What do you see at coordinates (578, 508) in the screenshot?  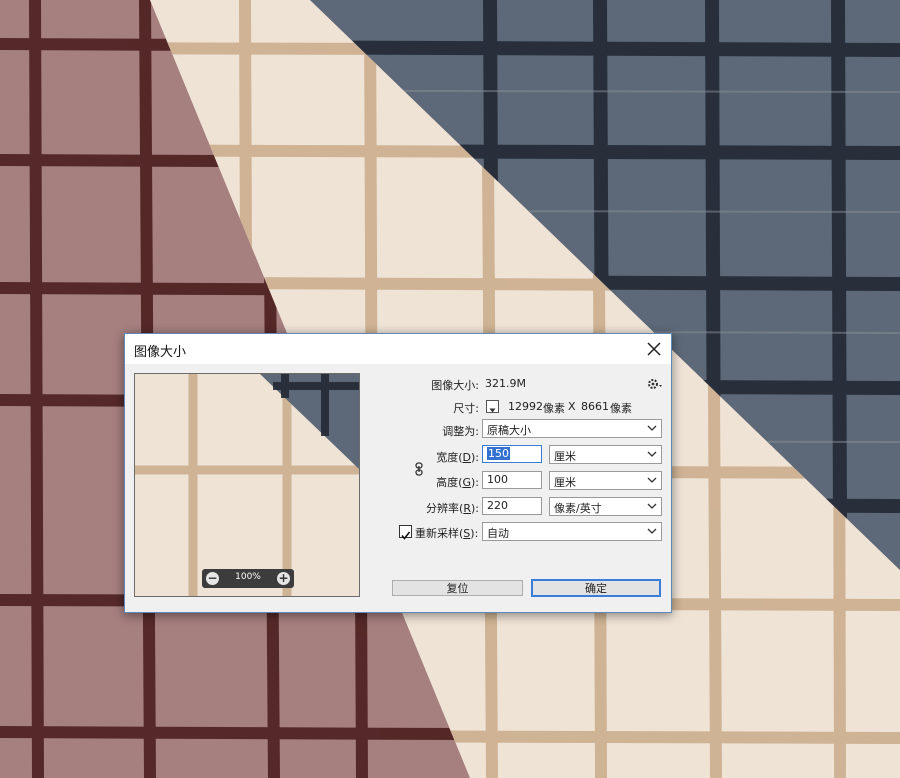 I see `resolution-unit-value: 像素/英寸` at bounding box center [578, 508].